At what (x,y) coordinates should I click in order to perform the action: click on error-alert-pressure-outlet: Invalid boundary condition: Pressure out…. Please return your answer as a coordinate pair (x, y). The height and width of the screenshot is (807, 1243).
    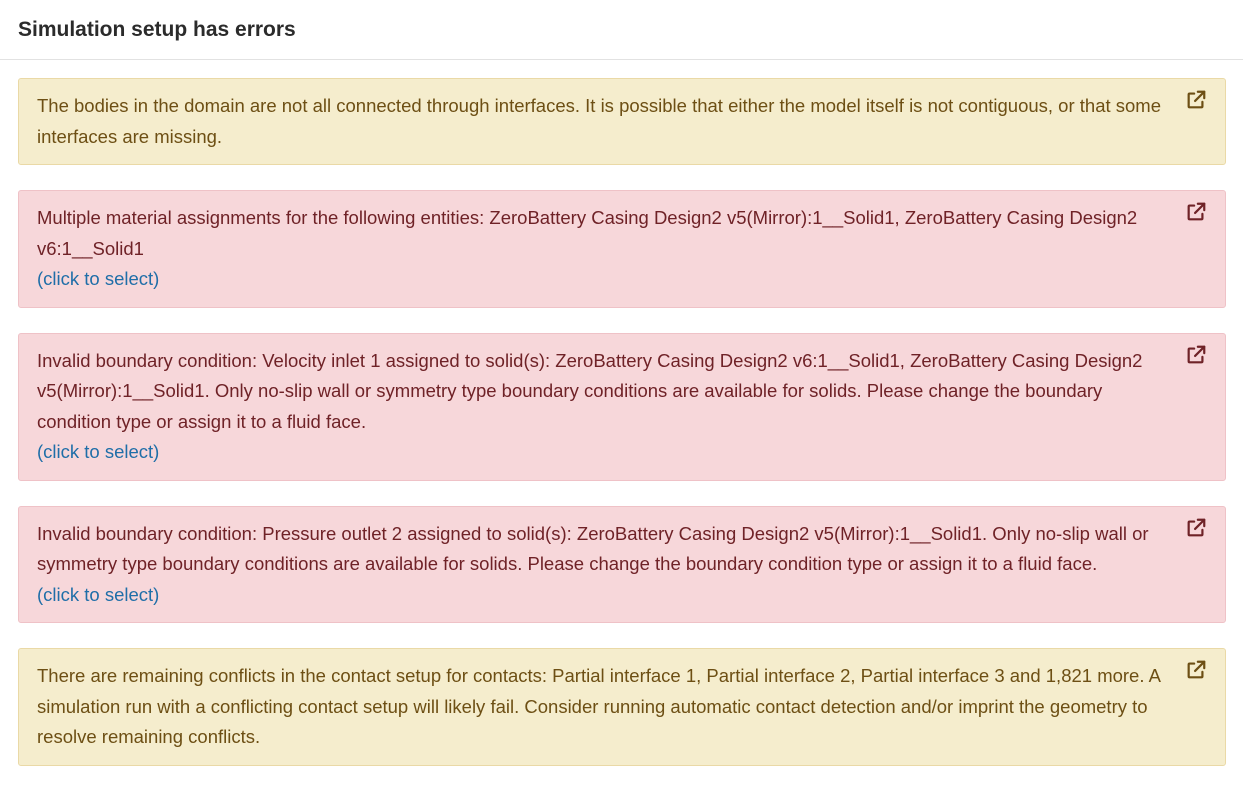
    Looking at the image, I should click on (622, 564).